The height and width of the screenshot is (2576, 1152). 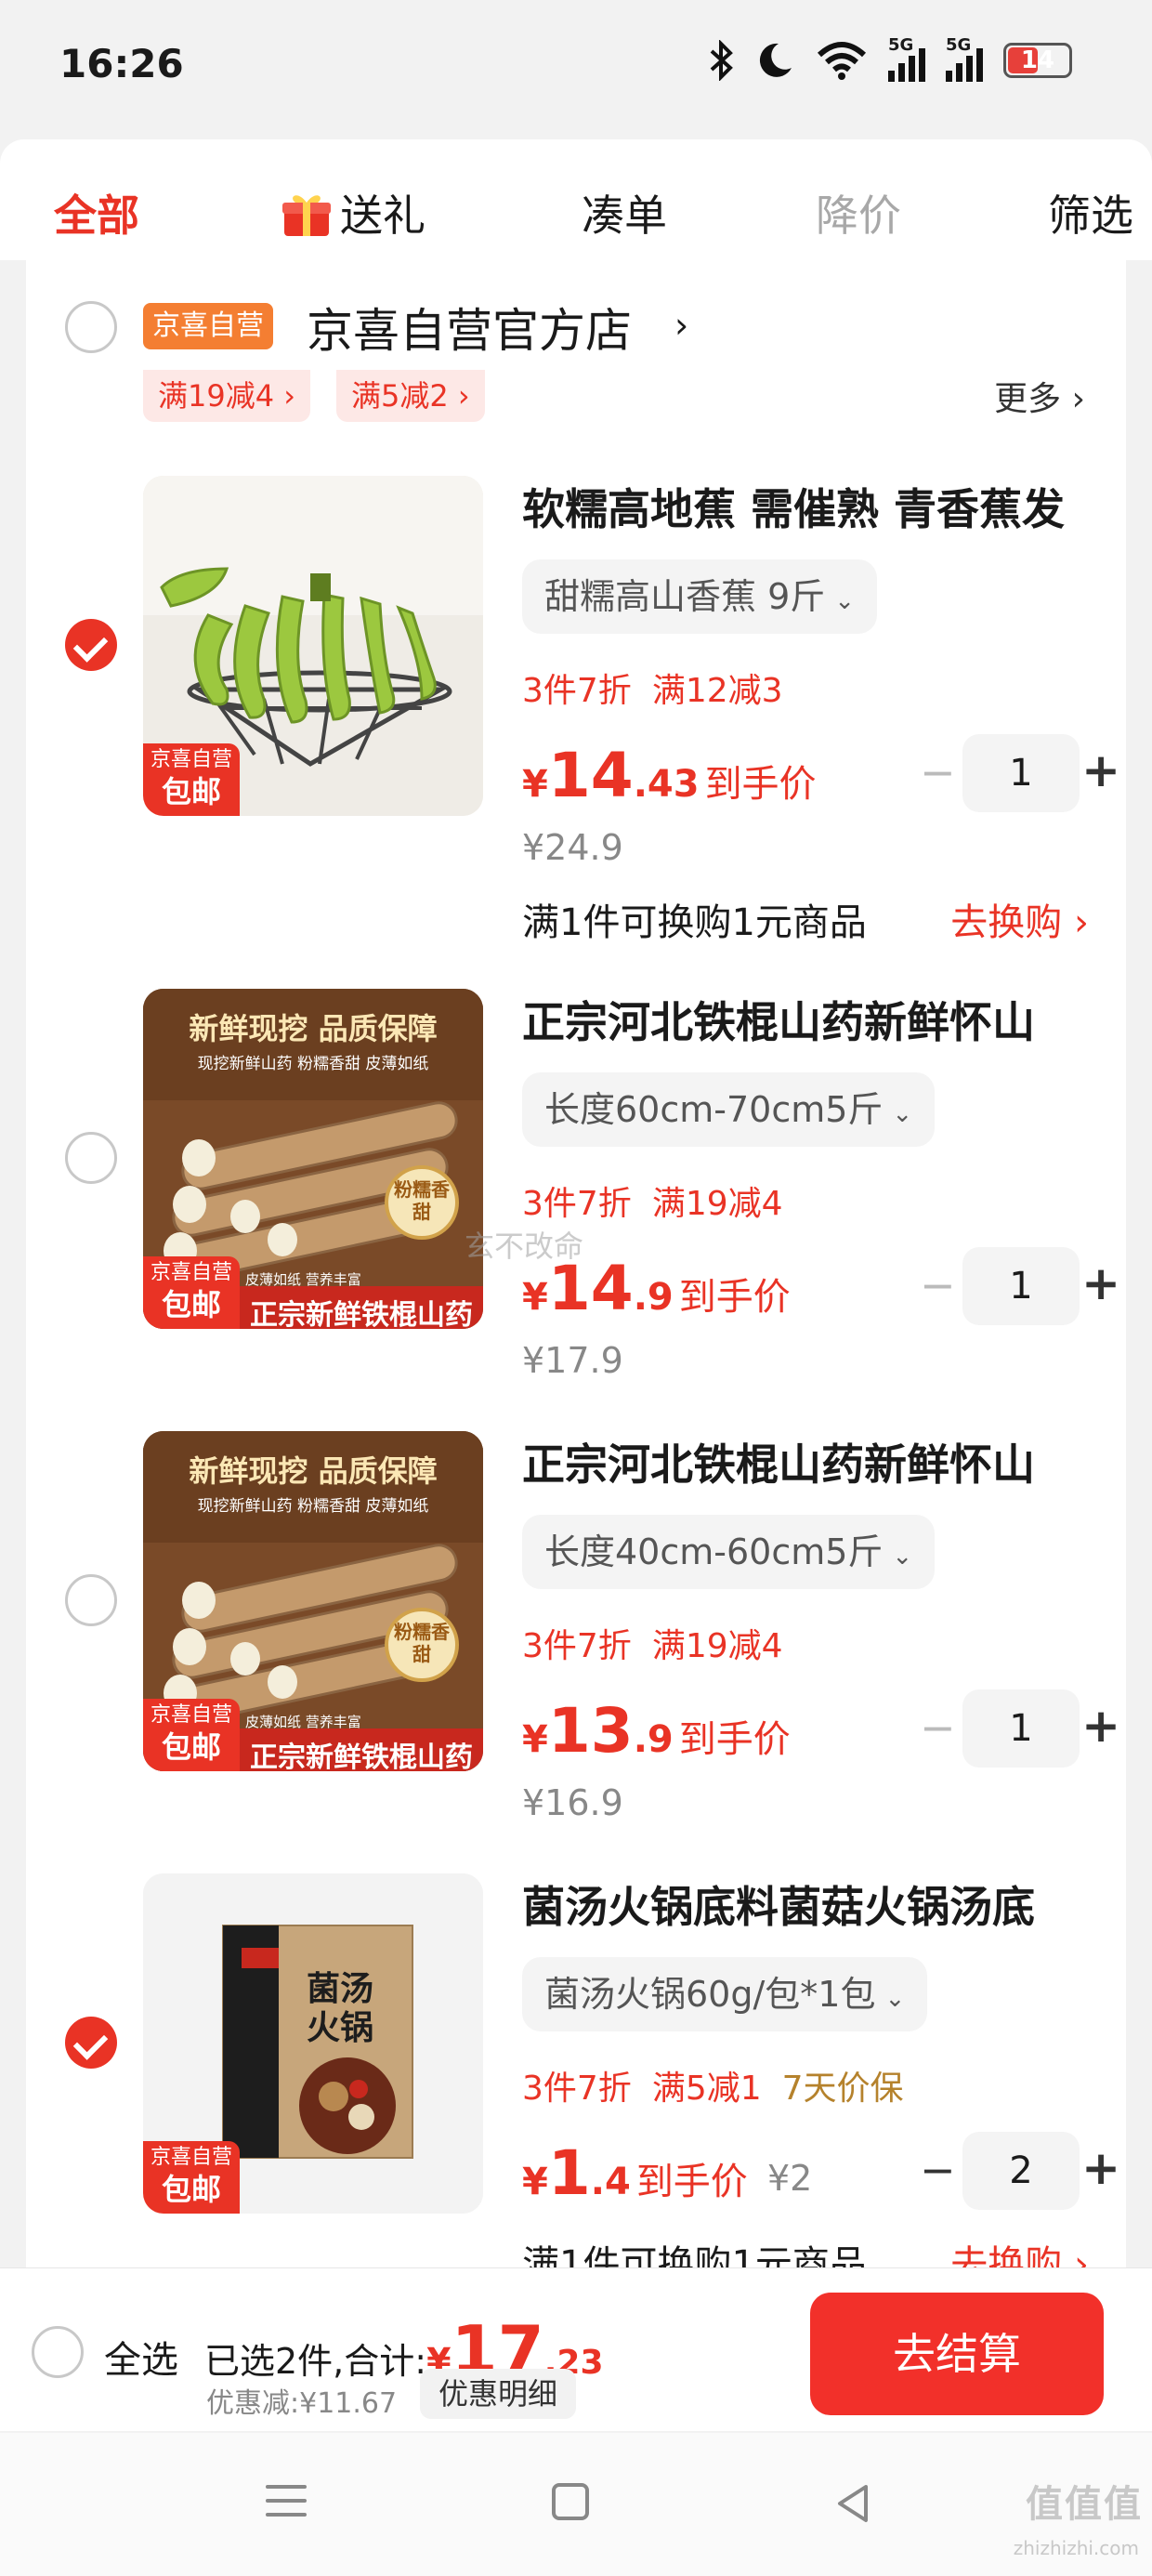 What do you see at coordinates (964, 58) in the screenshot?
I see `signal-5g-icon: 5G` at bounding box center [964, 58].